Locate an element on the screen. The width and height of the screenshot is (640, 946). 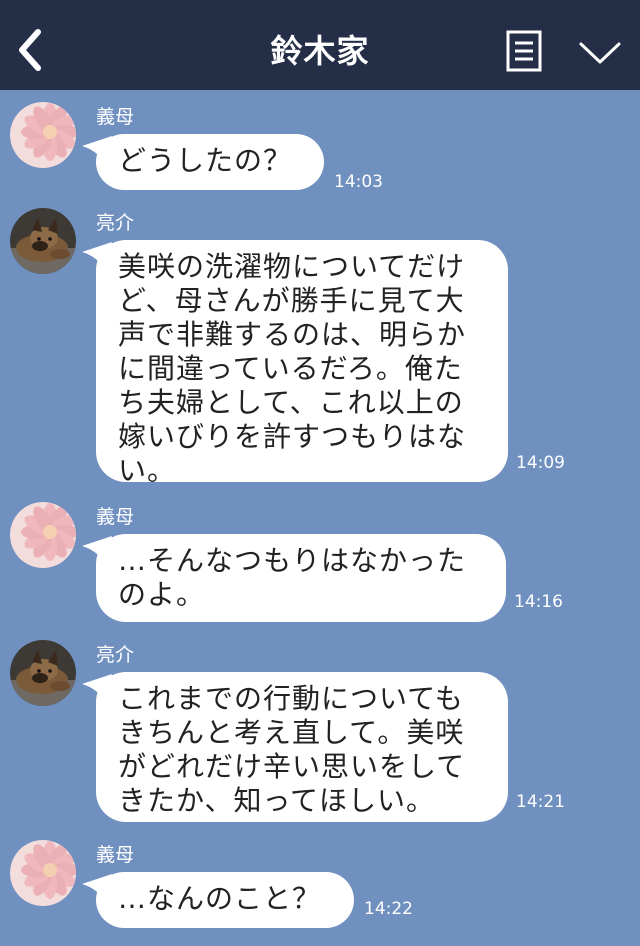
message-time: 14:21 is located at coordinates (540, 802).